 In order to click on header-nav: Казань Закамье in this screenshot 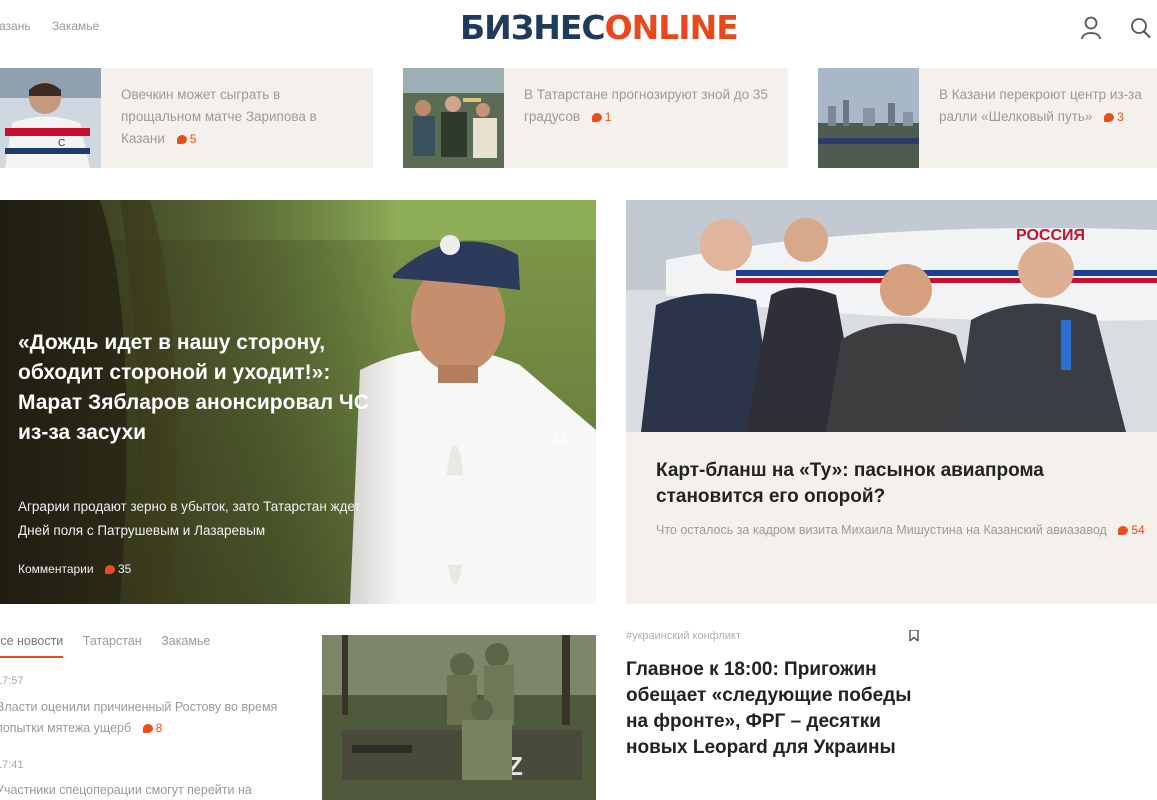, I will do `click(58, 26)`.